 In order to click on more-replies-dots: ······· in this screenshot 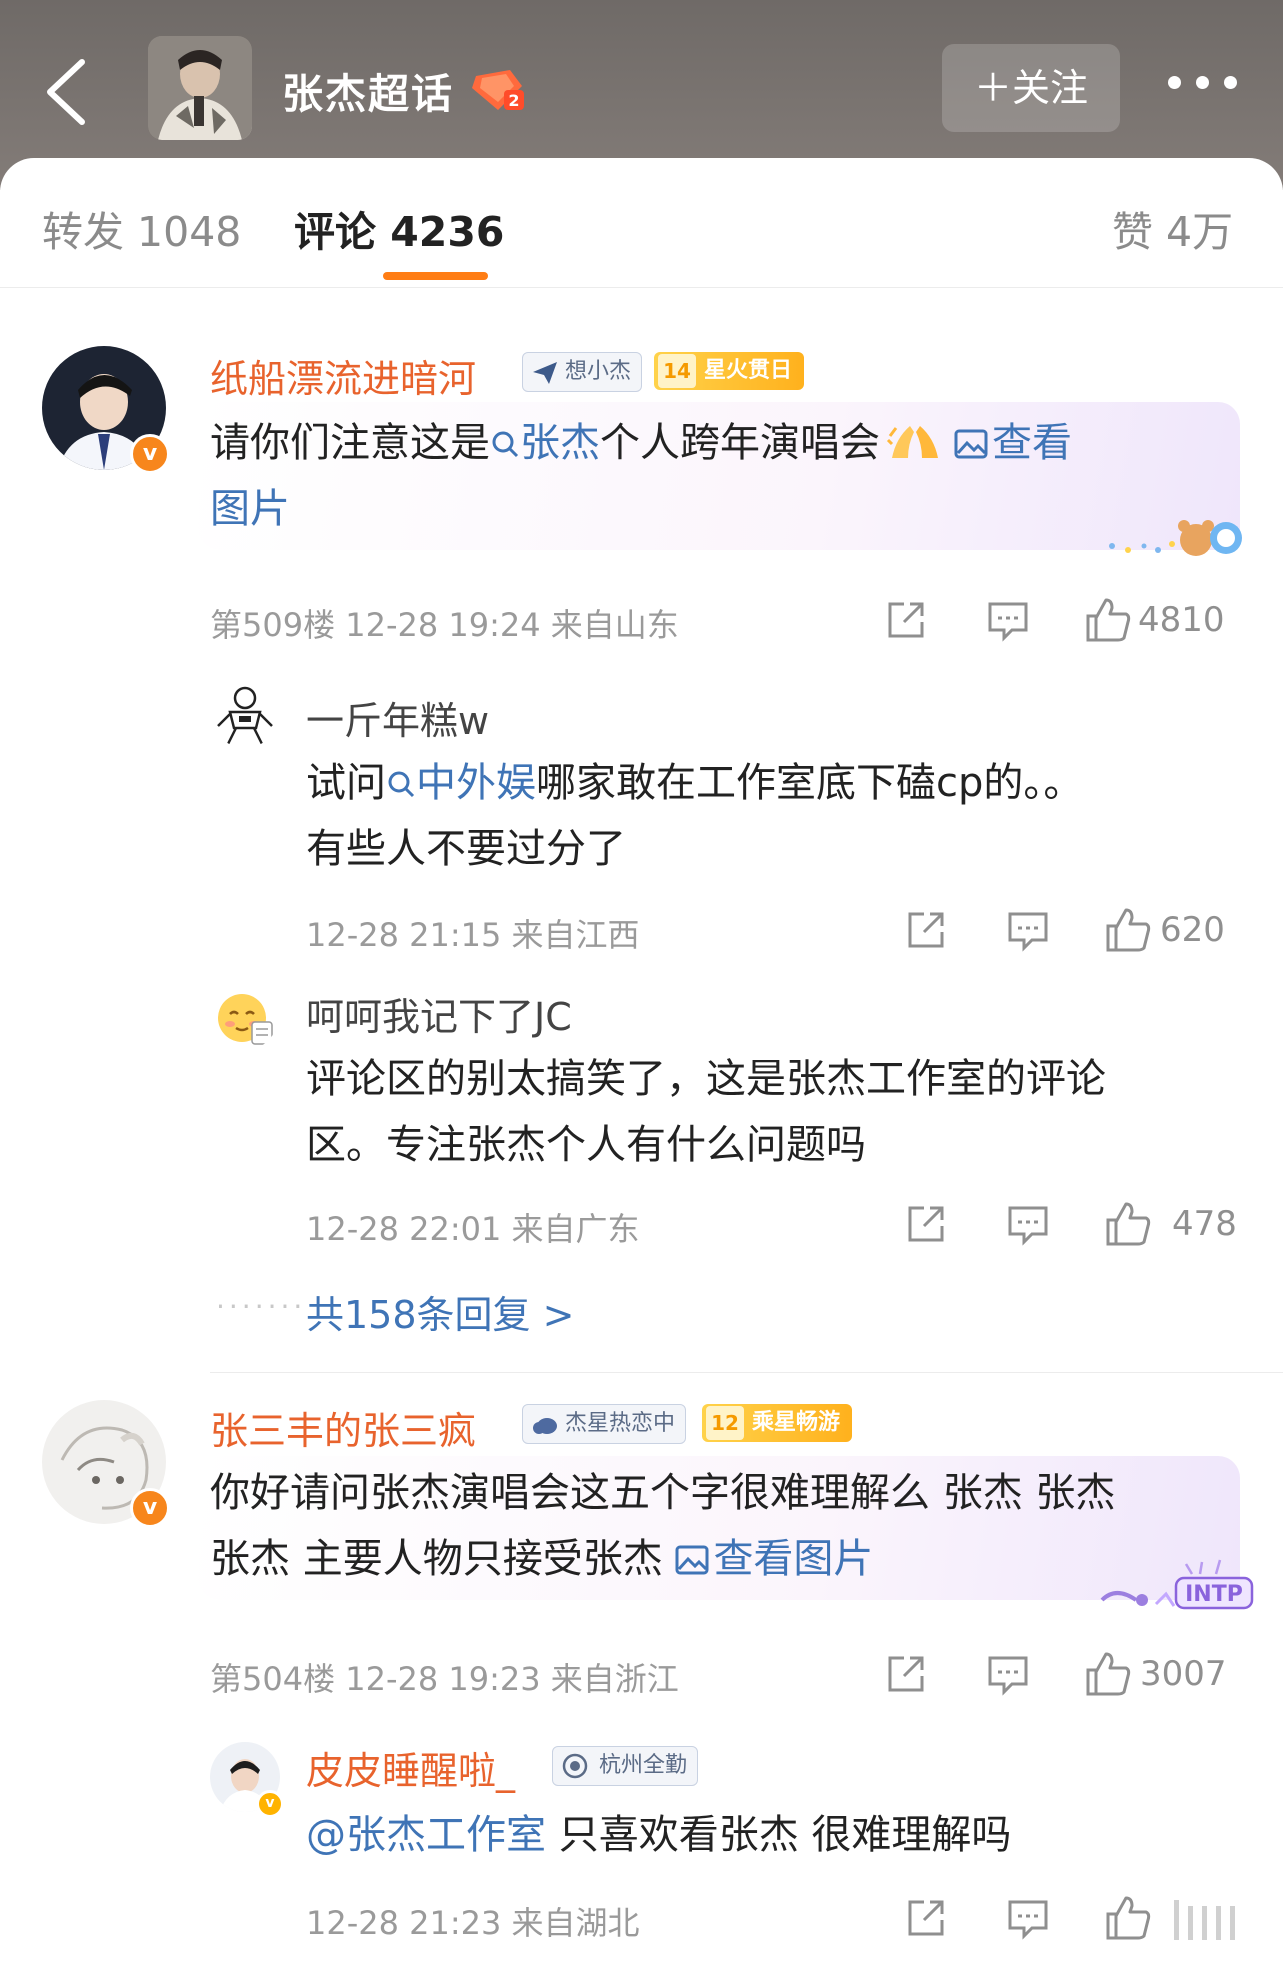, I will do `click(261, 1306)`.